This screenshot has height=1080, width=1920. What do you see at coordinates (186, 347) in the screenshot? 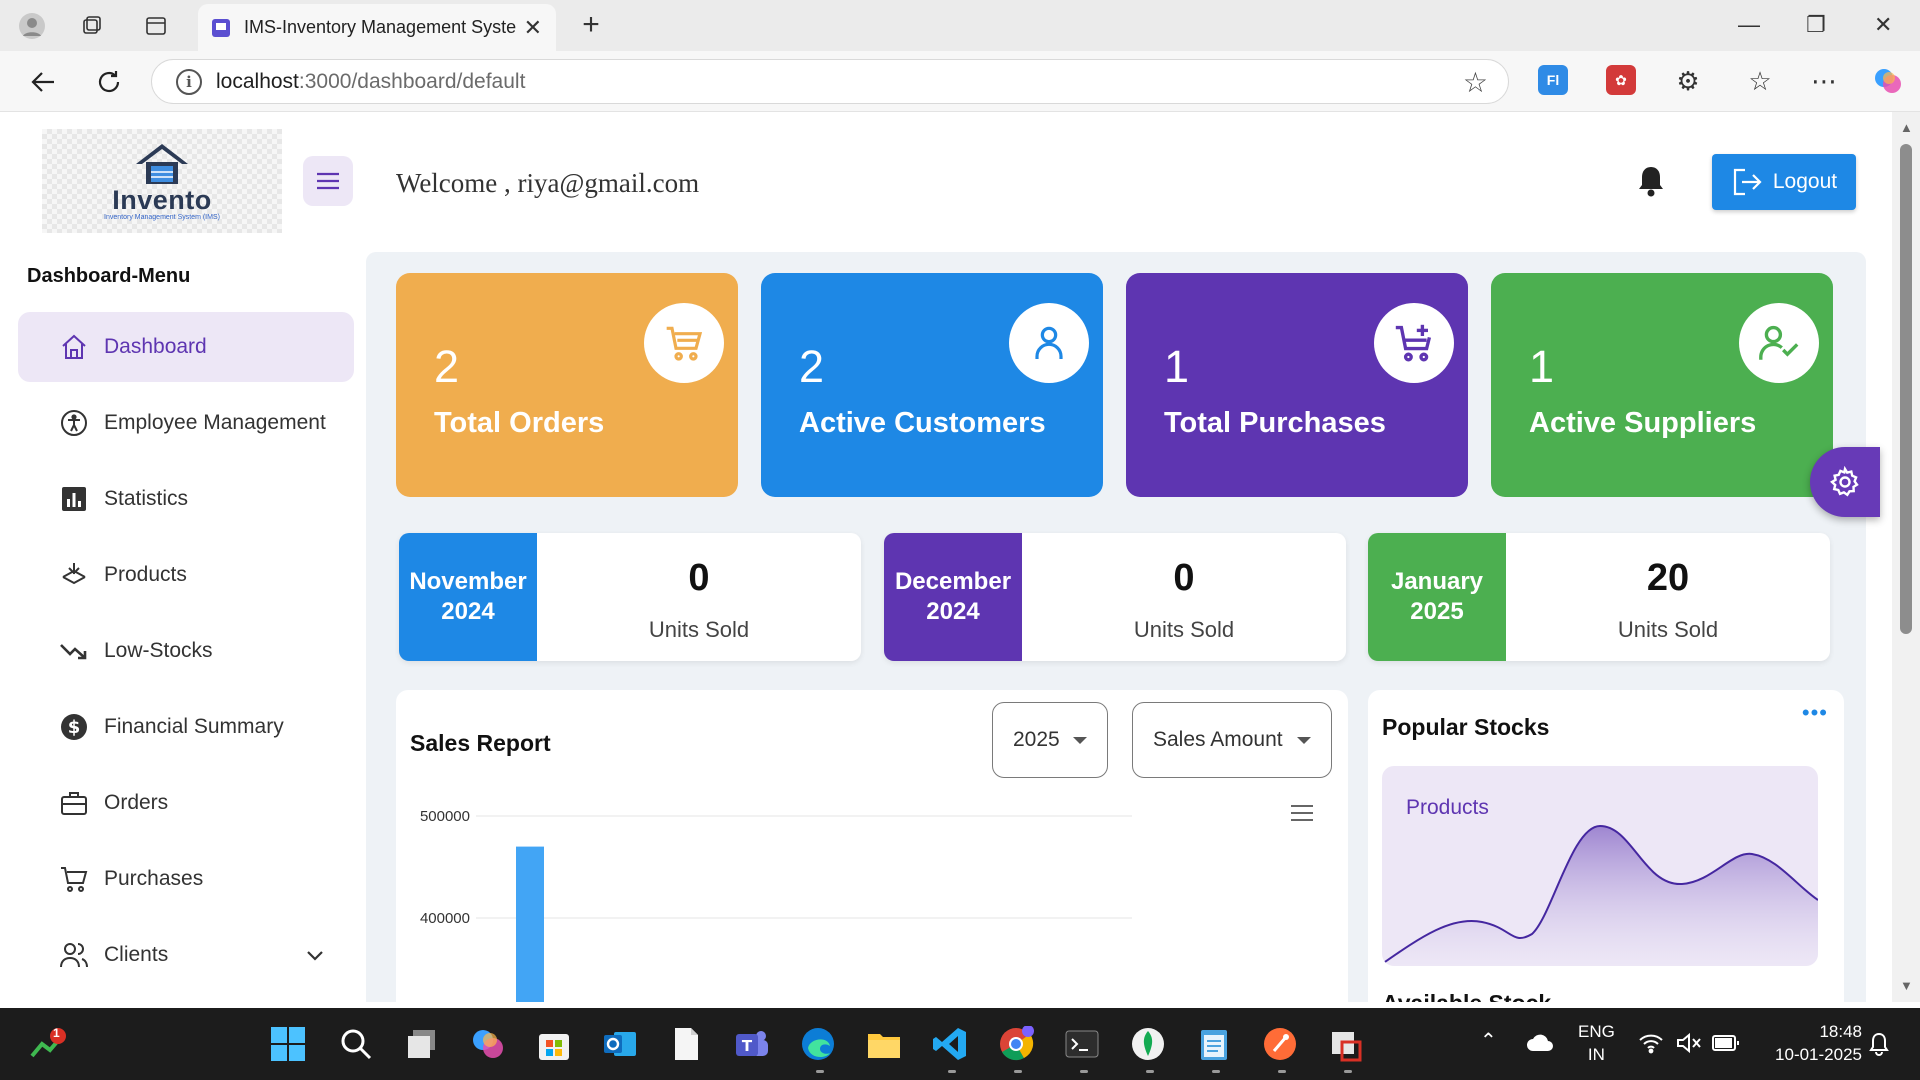
I see `sidebar-item-dashboard: Dashboard` at bounding box center [186, 347].